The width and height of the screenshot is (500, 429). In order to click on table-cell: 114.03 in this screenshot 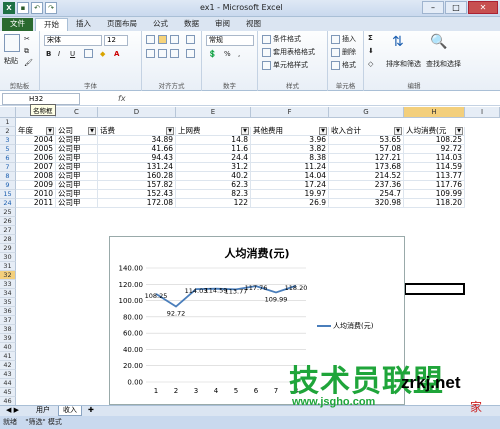, I will do `click(434, 158)`.